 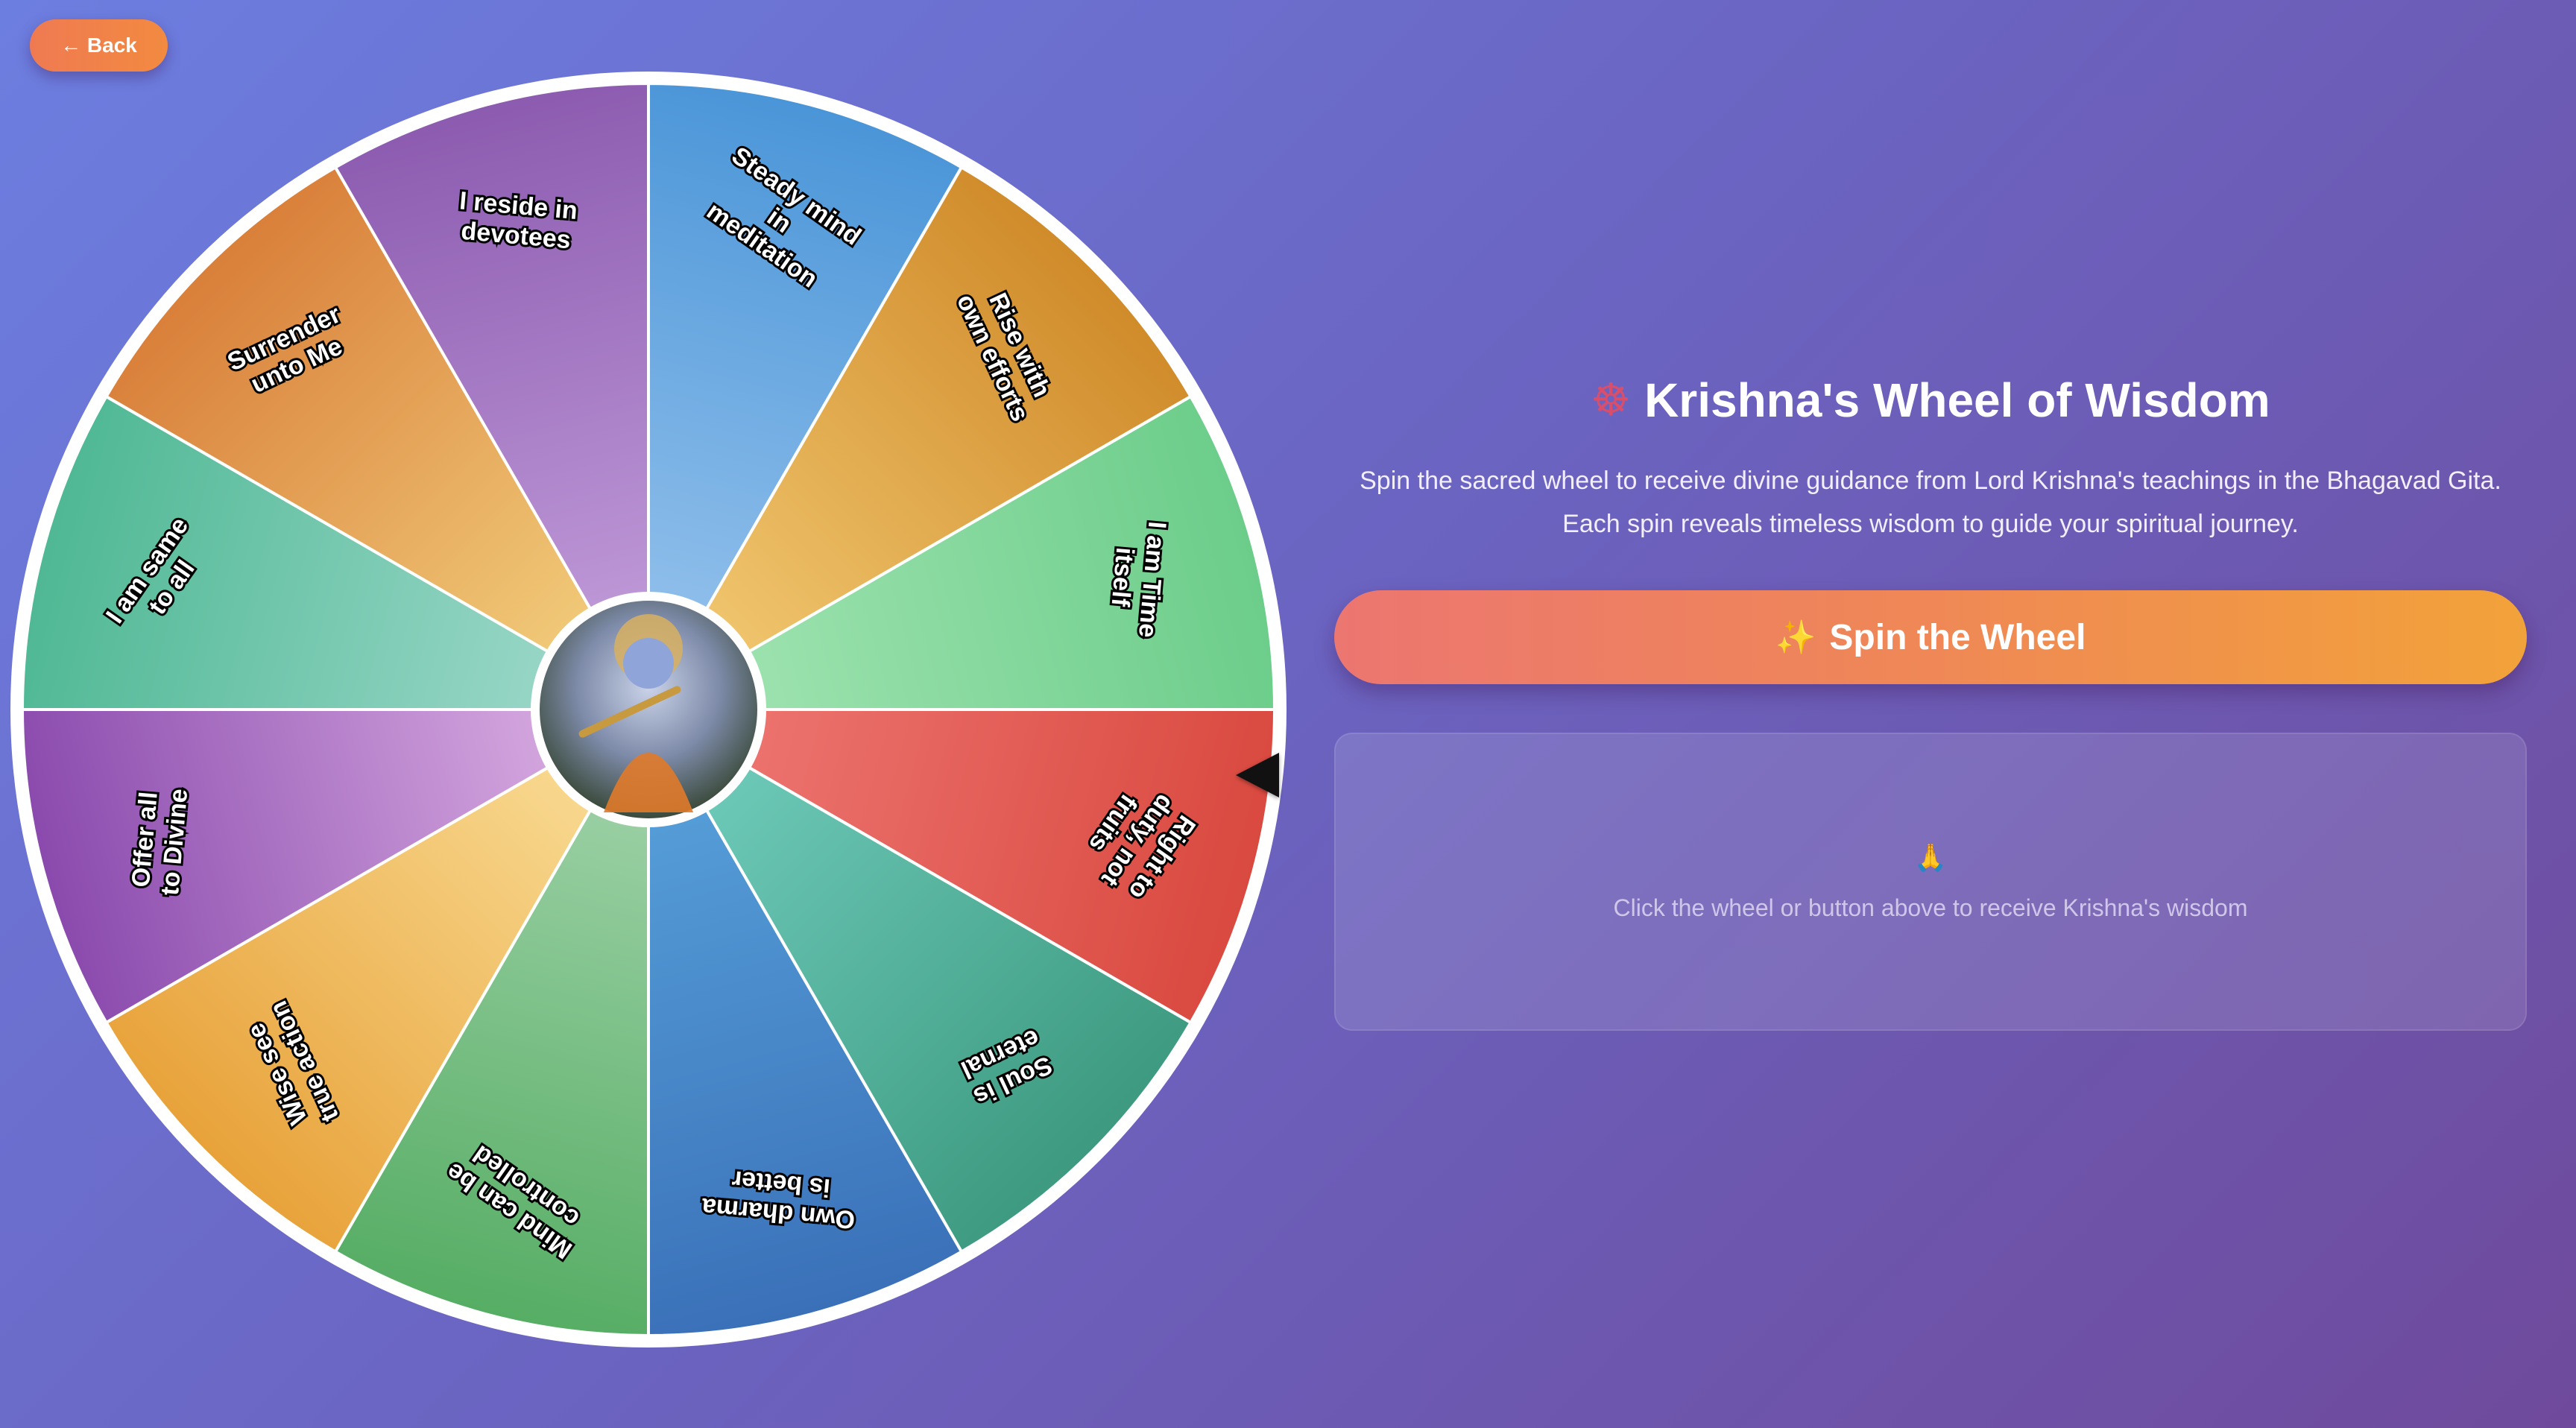 I want to click on center-hub, so click(x=648, y=709).